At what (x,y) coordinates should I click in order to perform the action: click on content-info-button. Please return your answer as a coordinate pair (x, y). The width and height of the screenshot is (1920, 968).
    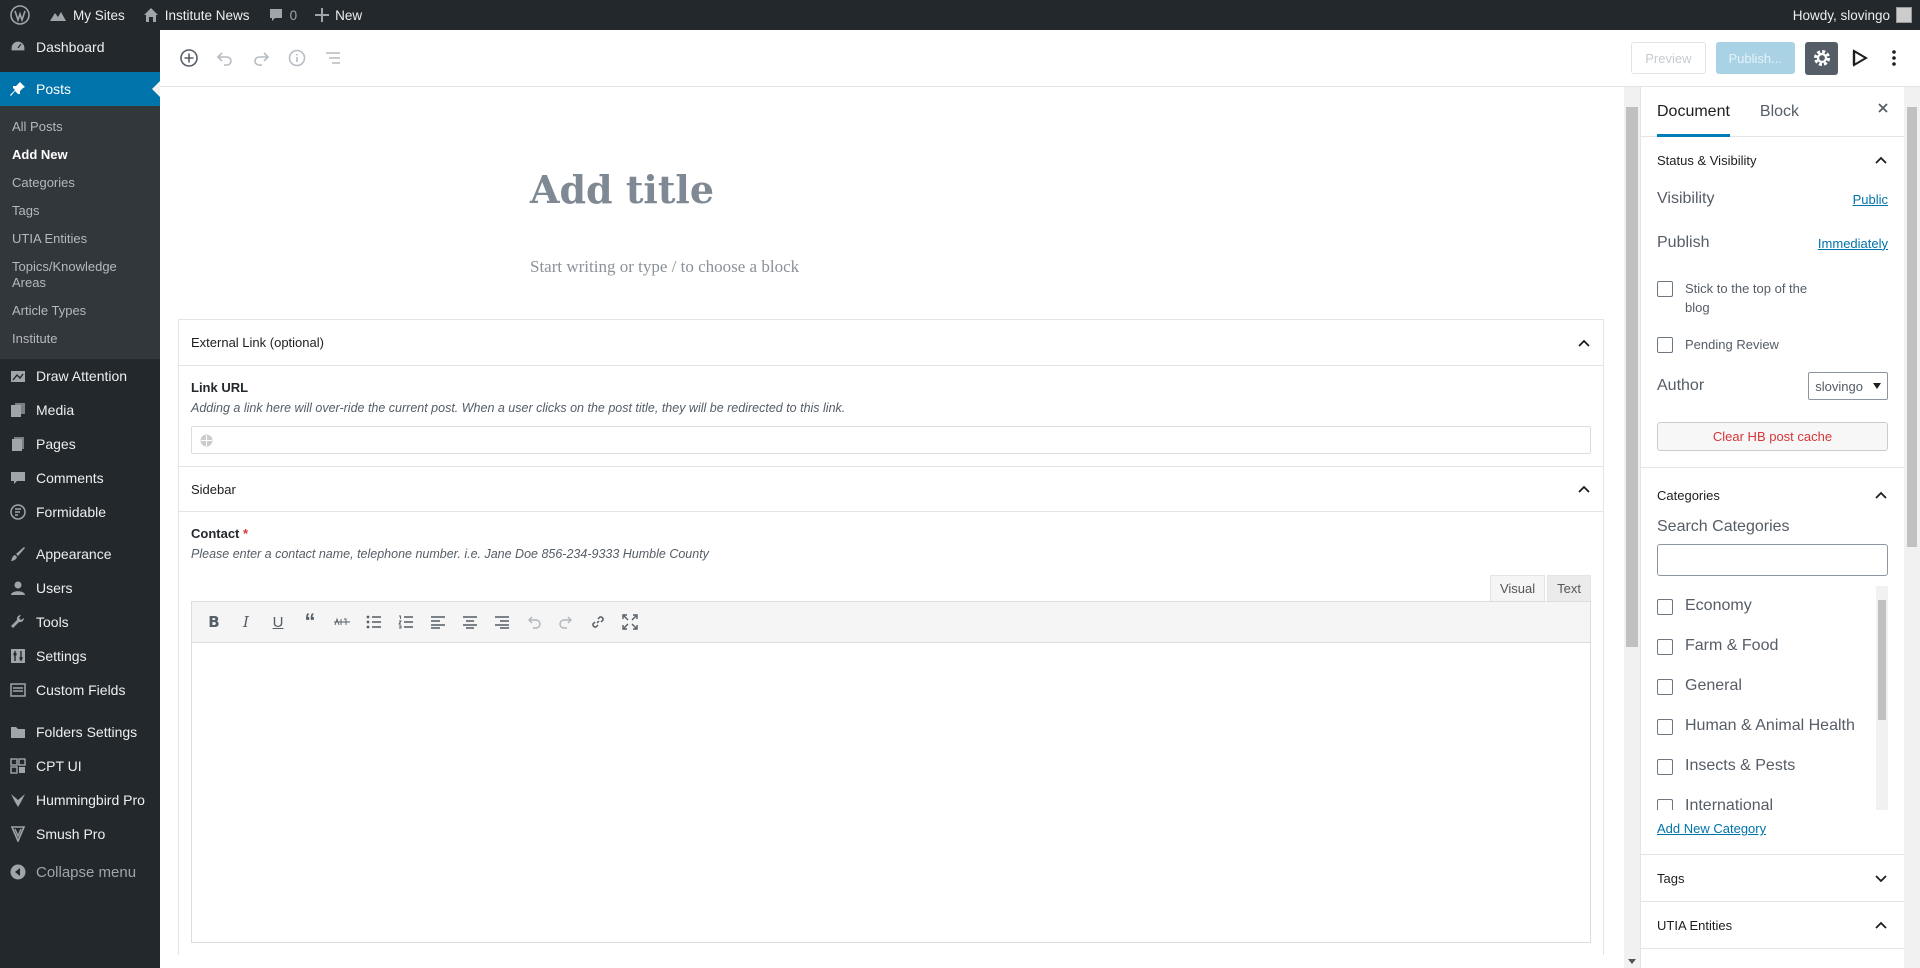
    Looking at the image, I should click on (297, 58).